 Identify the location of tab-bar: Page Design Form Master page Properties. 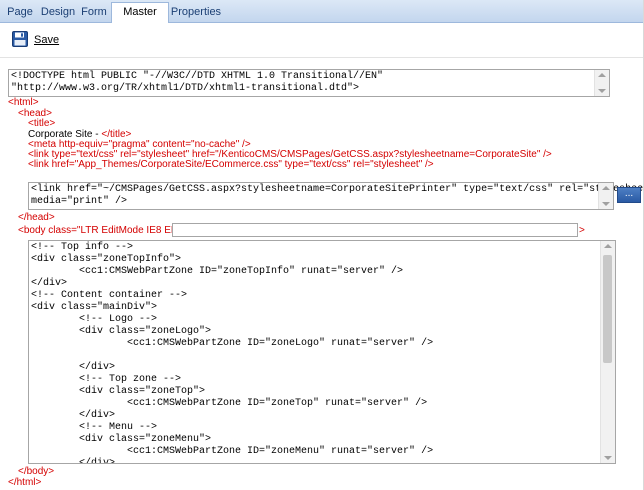
(322, 18).